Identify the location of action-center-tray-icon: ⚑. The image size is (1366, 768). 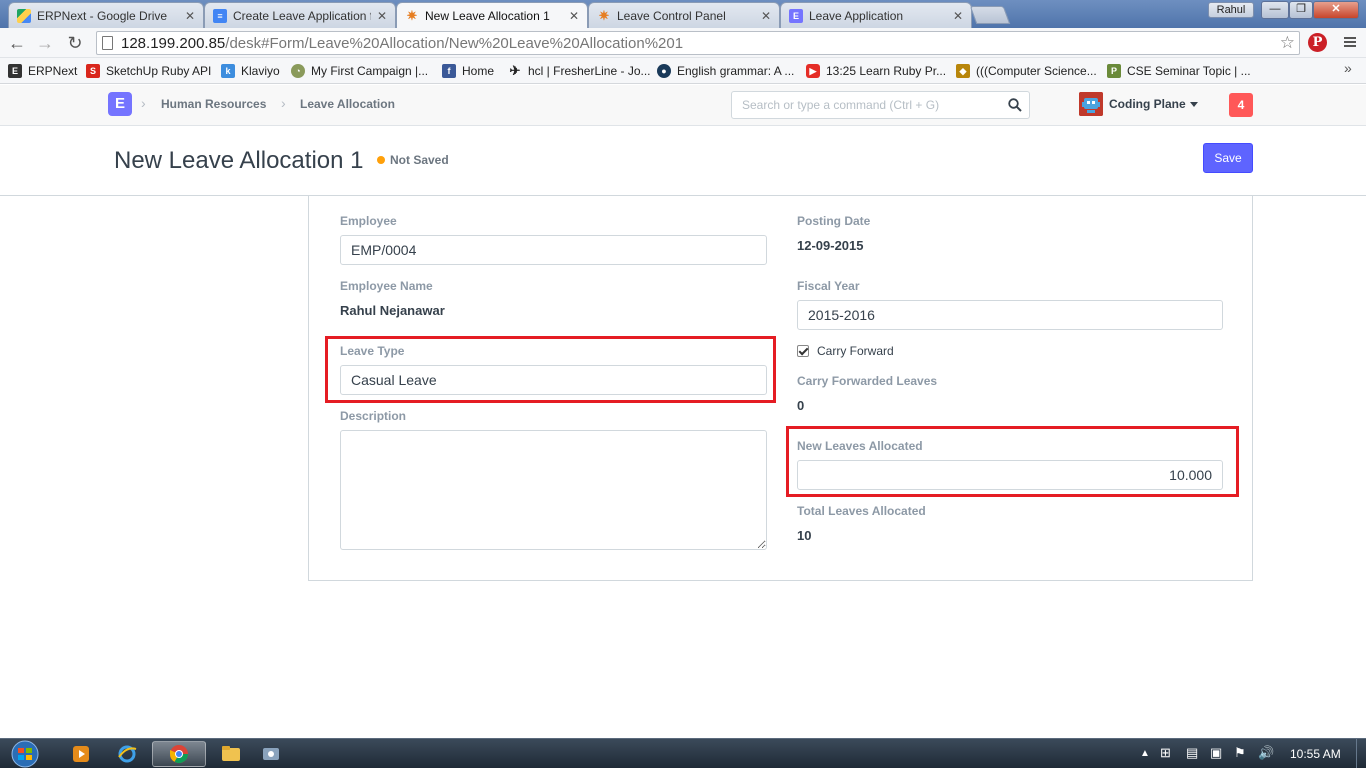
(1240, 753).